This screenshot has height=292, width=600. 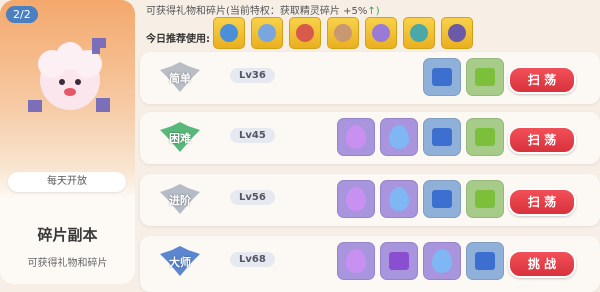 I want to click on creature-egg-icon, so click(x=305, y=33).